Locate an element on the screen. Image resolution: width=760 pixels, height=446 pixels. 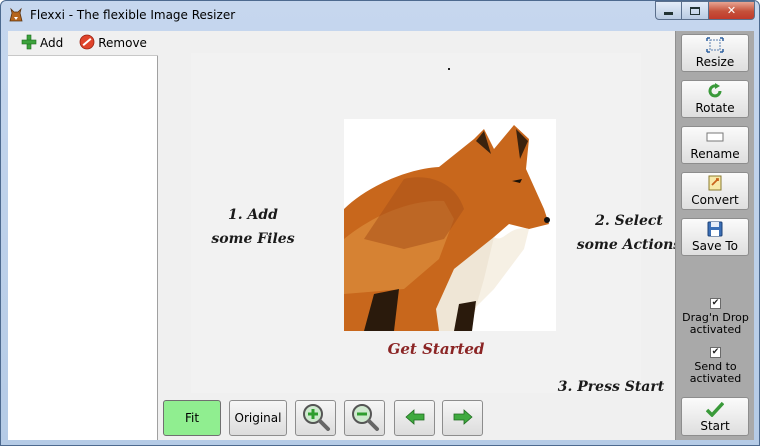
next-image-button is located at coordinates (462, 418).